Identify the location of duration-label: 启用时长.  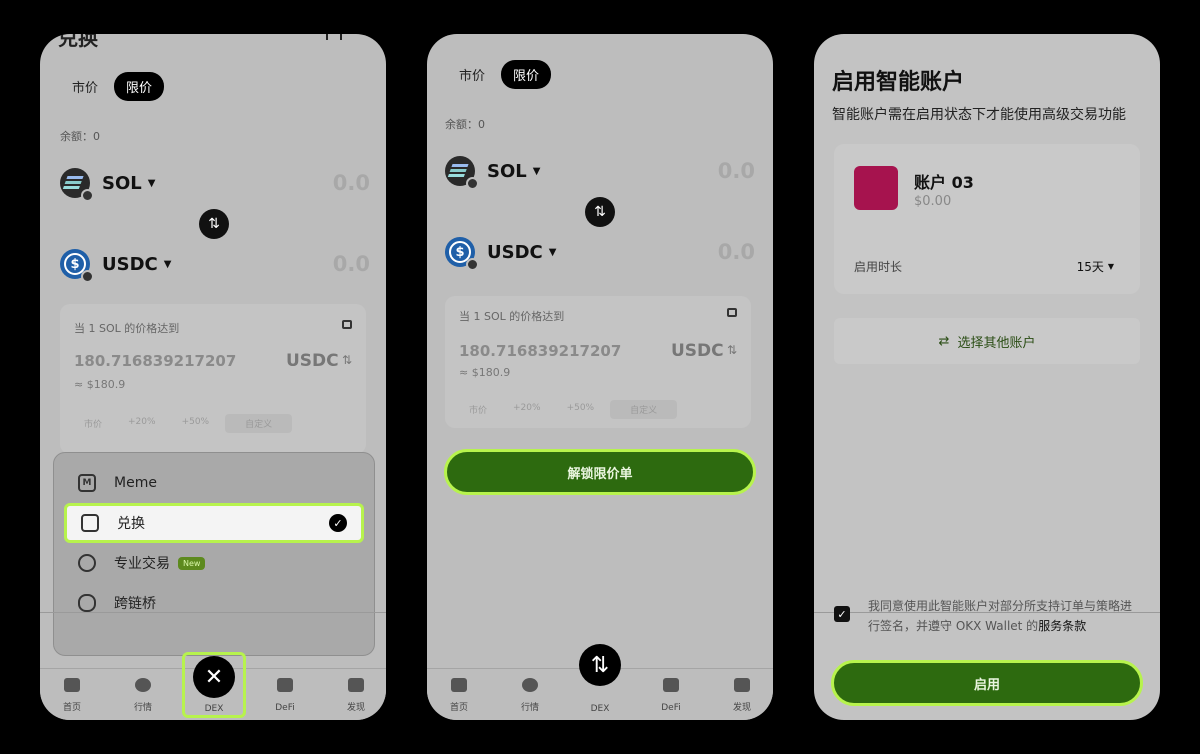
(878, 267).